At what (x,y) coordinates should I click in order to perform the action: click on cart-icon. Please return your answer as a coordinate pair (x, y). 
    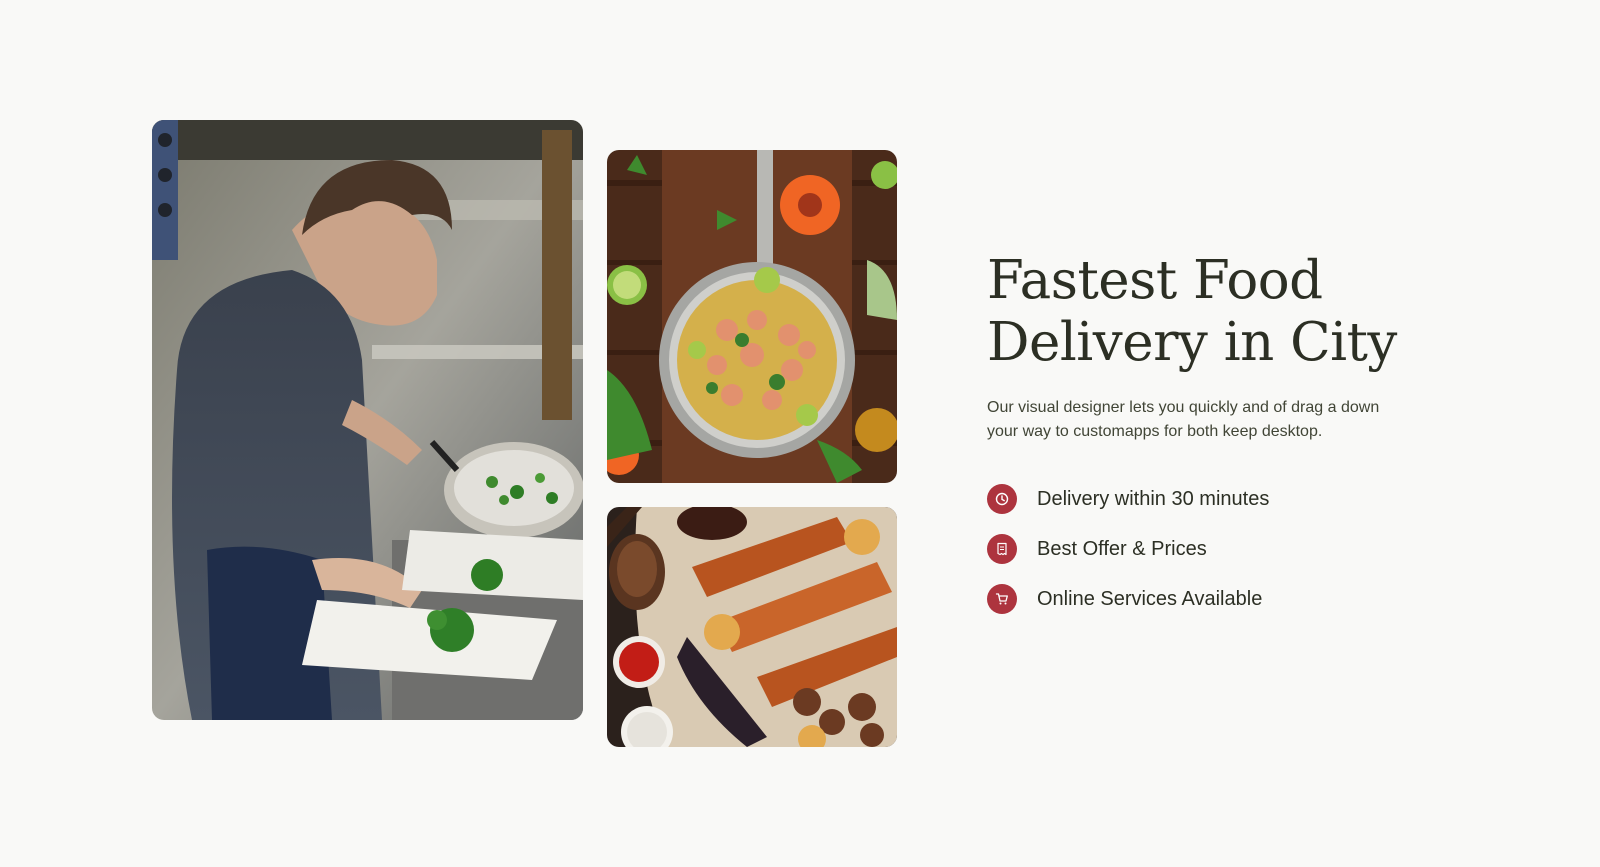
    Looking at the image, I should click on (1002, 599).